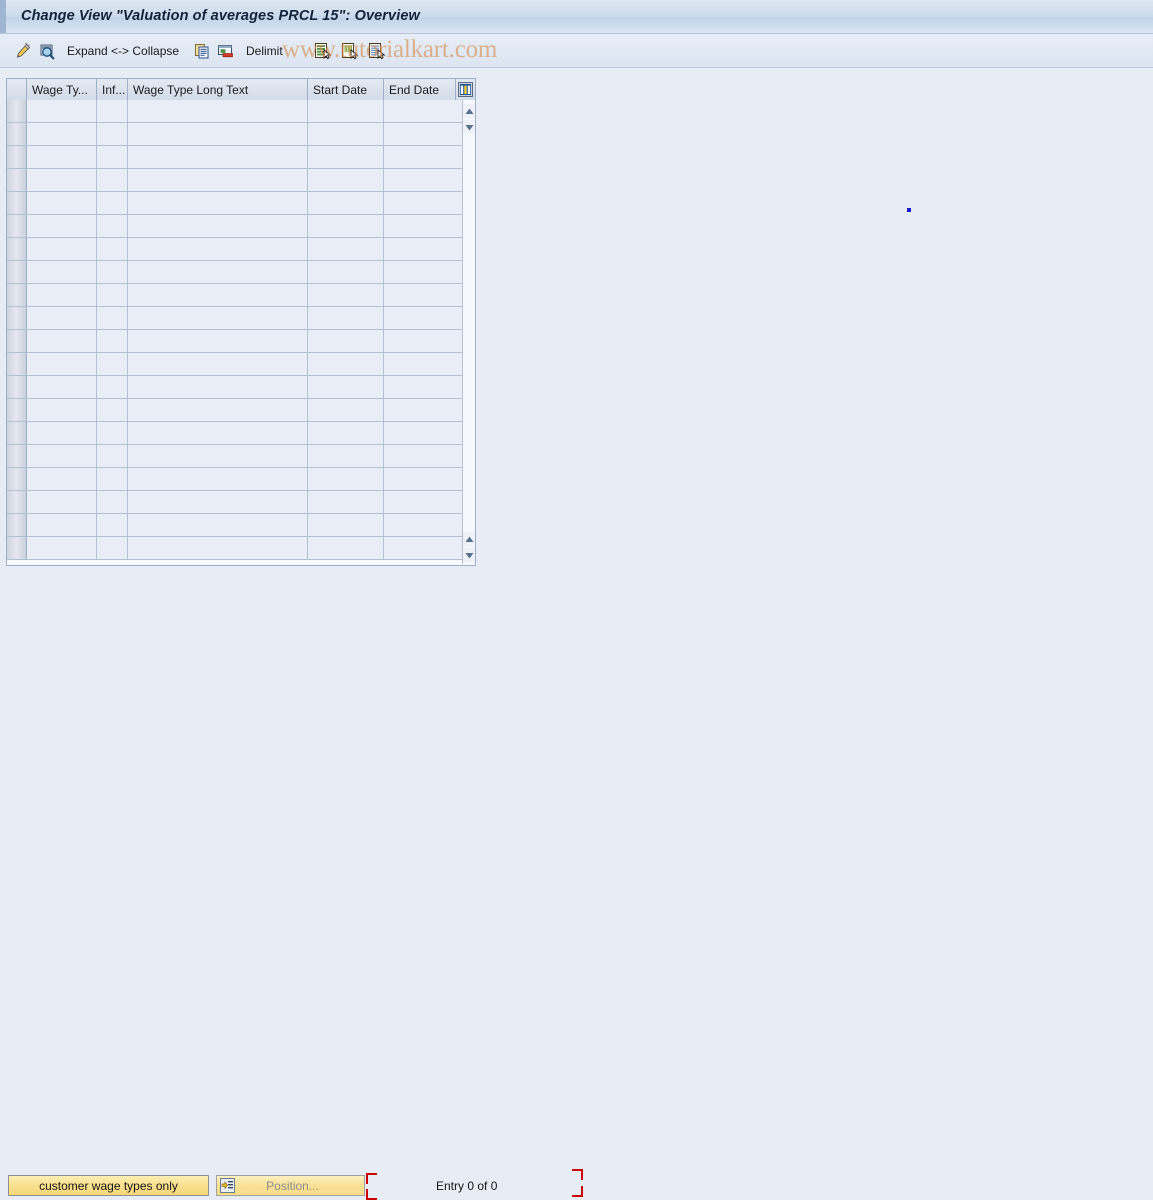  What do you see at coordinates (420, 89) in the screenshot?
I see `table-header-end-date: End Date` at bounding box center [420, 89].